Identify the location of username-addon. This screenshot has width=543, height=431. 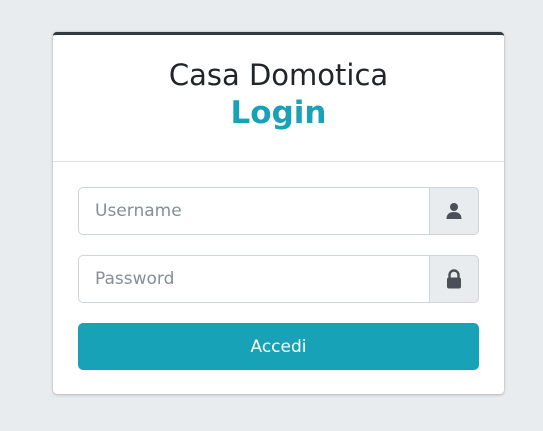
(454, 211).